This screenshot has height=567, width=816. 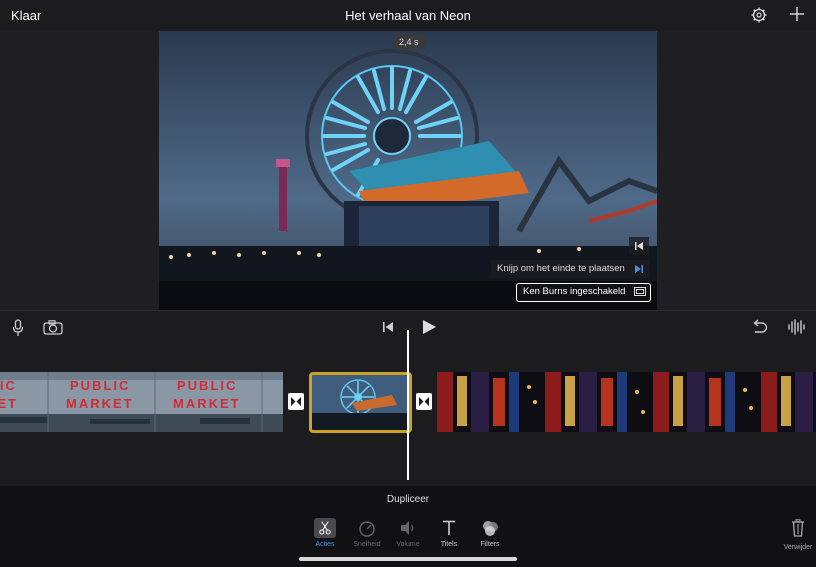 What do you see at coordinates (639, 269) in the screenshot?
I see `skip-to-end-icon` at bounding box center [639, 269].